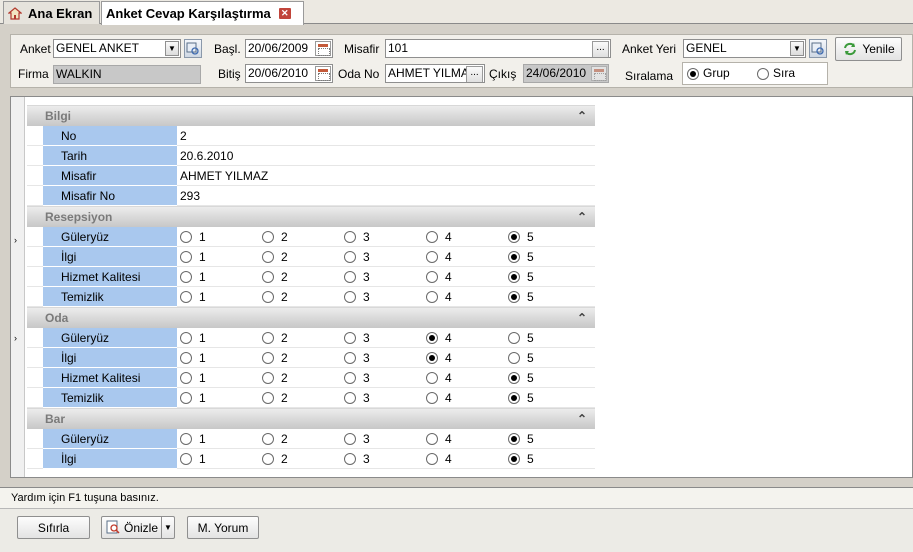 The width and height of the screenshot is (913, 552). Describe the element at coordinates (284, 13) in the screenshot. I see `close-icon: ✕` at that location.